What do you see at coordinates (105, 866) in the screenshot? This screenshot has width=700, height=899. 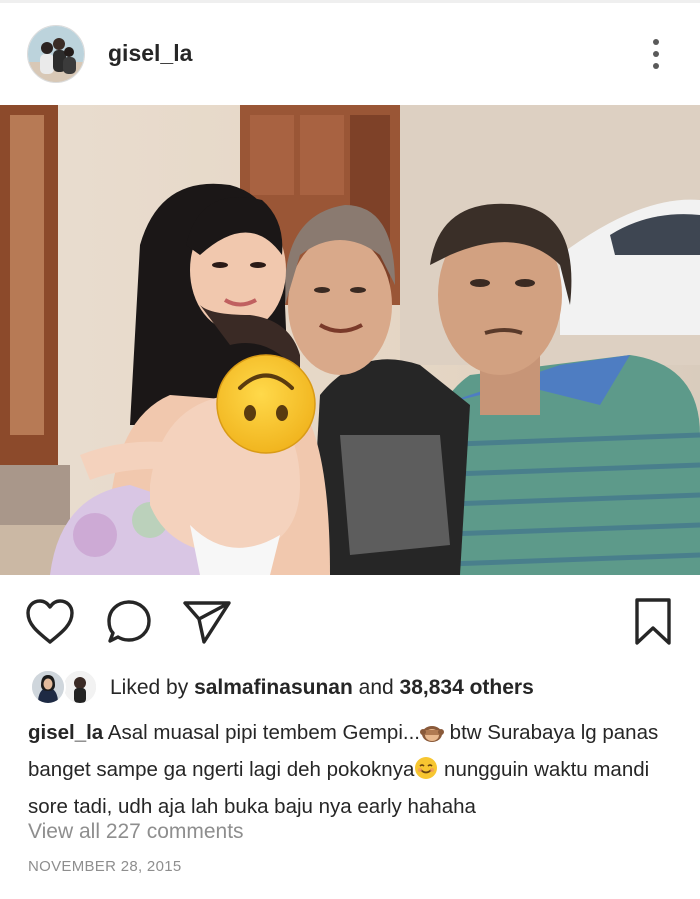 I see `post-date: NOVEMBER 28, 2015` at bounding box center [105, 866].